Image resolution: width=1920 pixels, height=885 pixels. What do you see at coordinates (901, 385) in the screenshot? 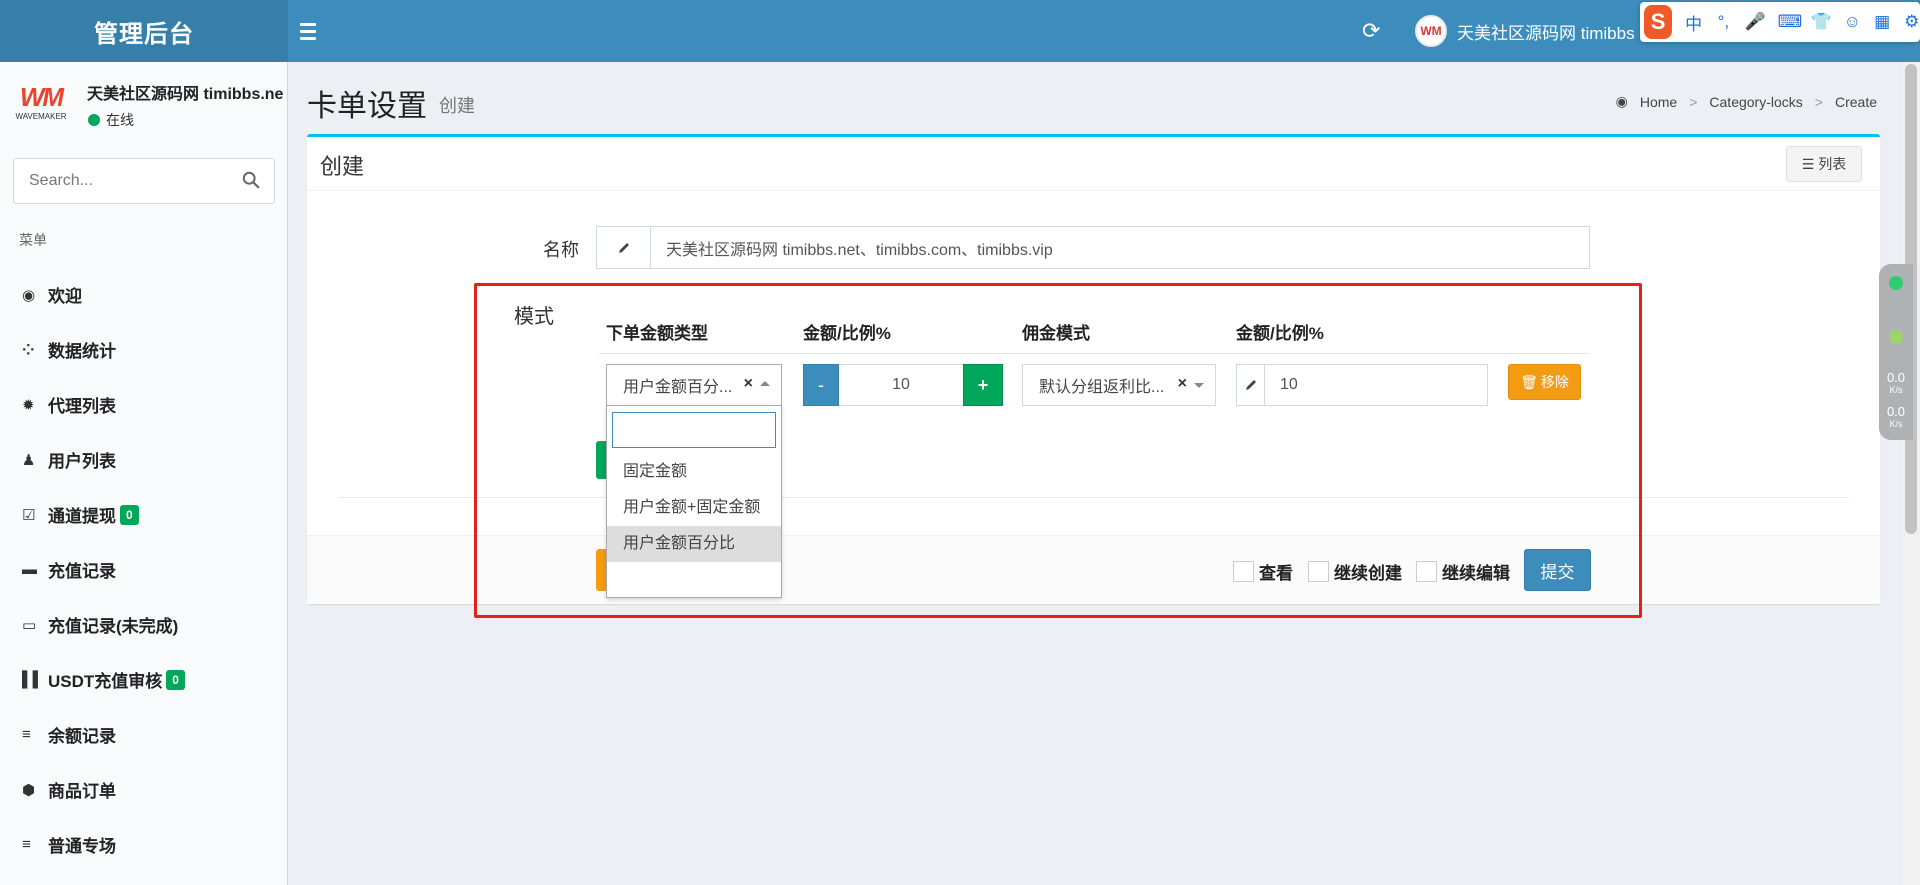
I see `amount-input` at bounding box center [901, 385].